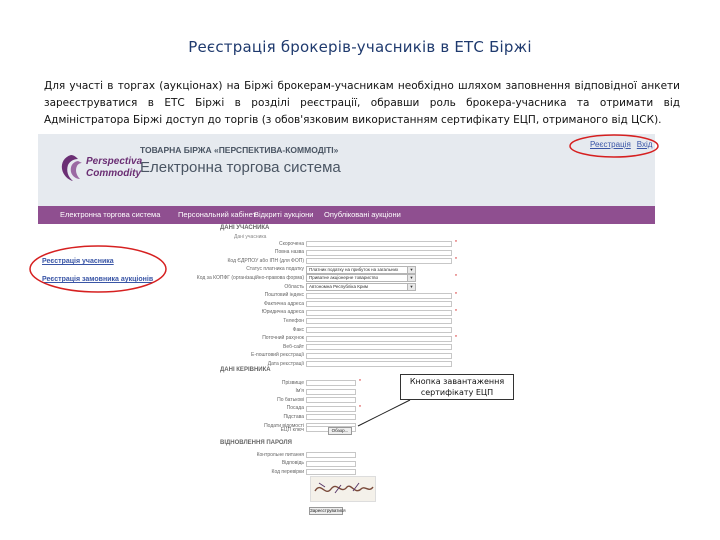 This screenshot has width=720, height=540. What do you see at coordinates (291, 243) in the screenshot?
I see `participant-field-label: Скорочена` at bounding box center [291, 243].